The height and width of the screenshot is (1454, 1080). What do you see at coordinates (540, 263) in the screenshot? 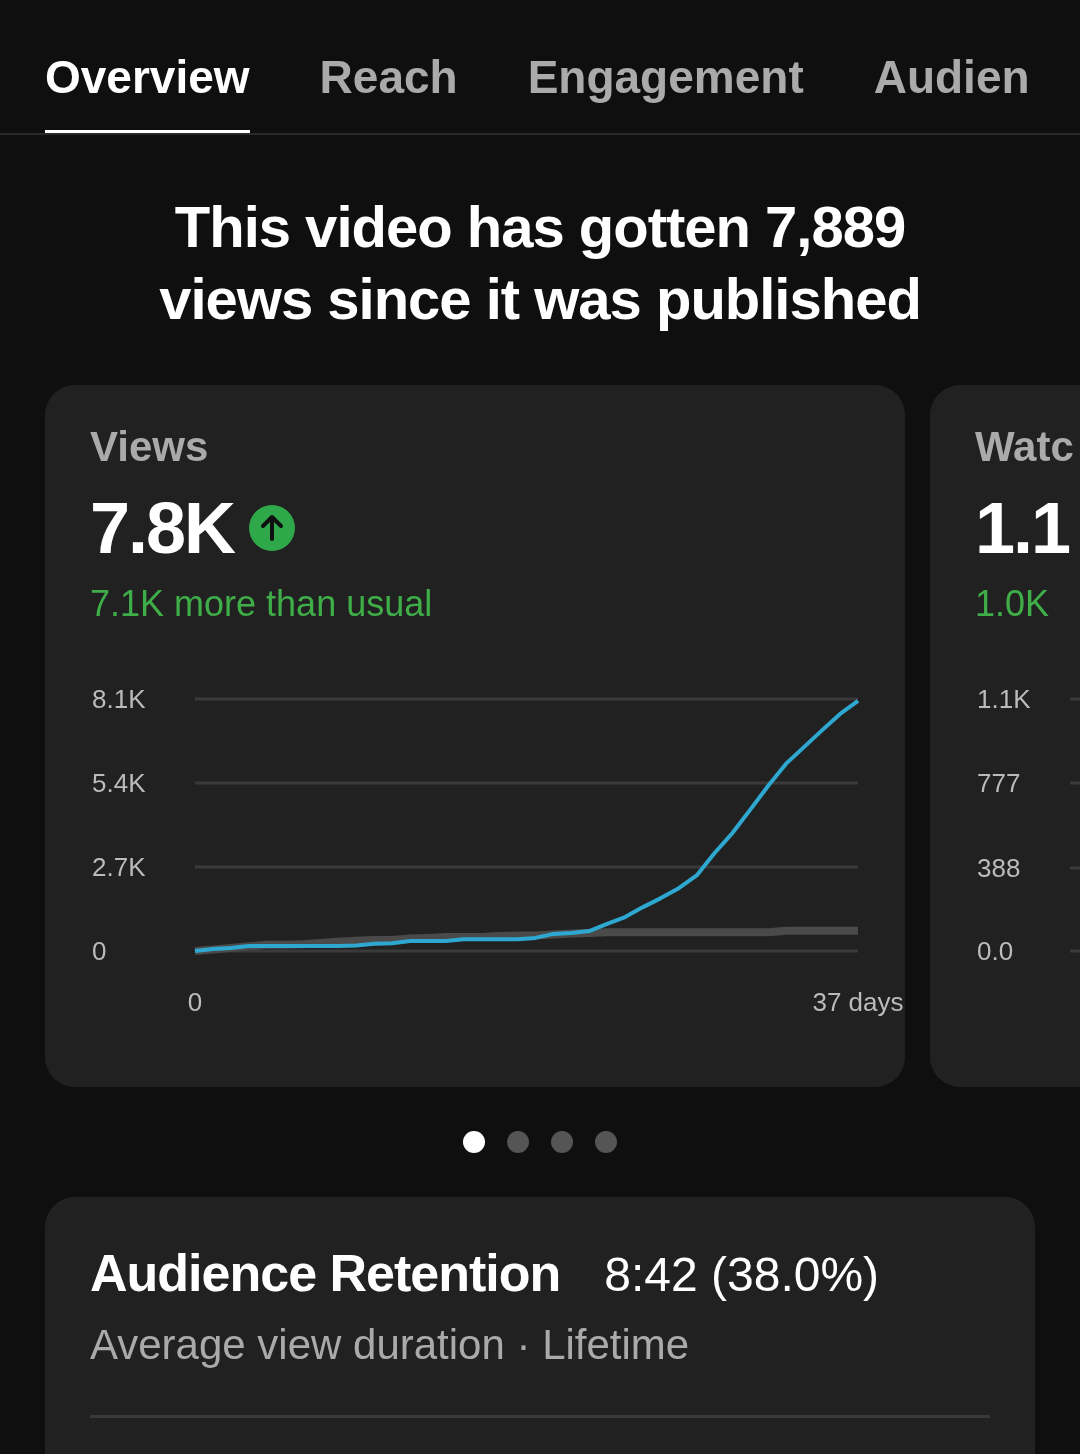
I see `headline: This video has gotten 7,889 views since it was published` at bounding box center [540, 263].